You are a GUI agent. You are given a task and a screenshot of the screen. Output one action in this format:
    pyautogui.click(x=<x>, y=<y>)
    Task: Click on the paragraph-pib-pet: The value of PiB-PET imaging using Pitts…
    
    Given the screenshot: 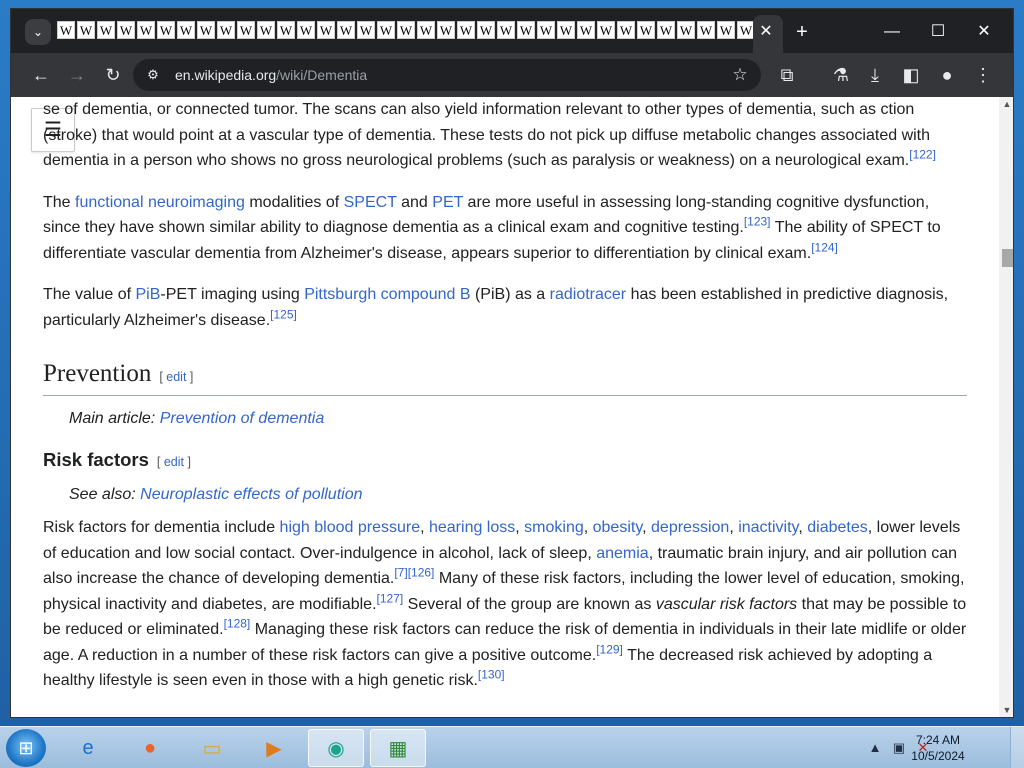 What is the action you would take?
    pyautogui.click(x=496, y=307)
    